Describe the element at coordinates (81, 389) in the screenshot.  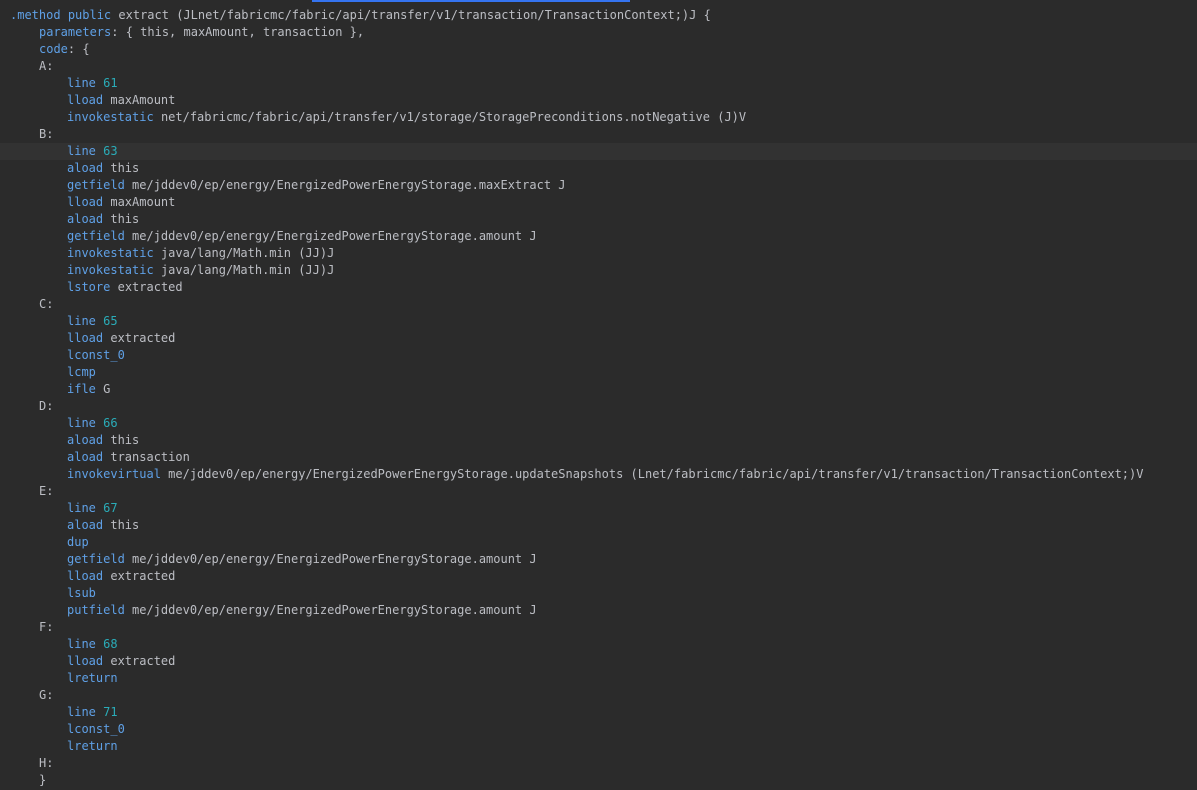
I see `opcode: ifle` at that location.